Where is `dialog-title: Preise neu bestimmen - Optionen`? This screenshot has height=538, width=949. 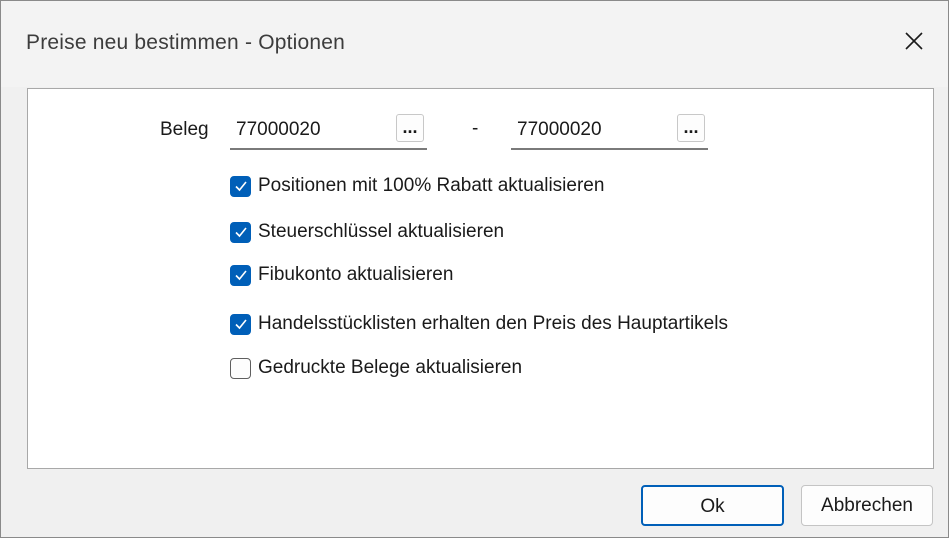
dialog-title: Preise neu bestimmen - Optionen is located at coordinates (186, 42).